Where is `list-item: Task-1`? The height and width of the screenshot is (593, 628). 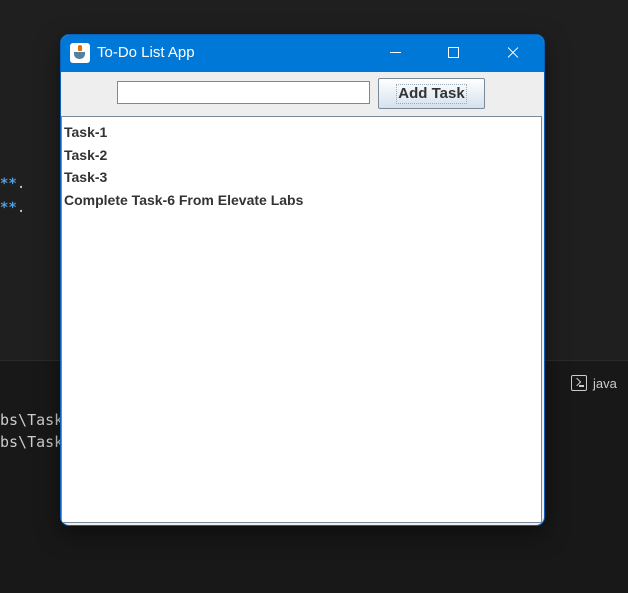
list-item: Task-1 is located at coordinates (301, 132).